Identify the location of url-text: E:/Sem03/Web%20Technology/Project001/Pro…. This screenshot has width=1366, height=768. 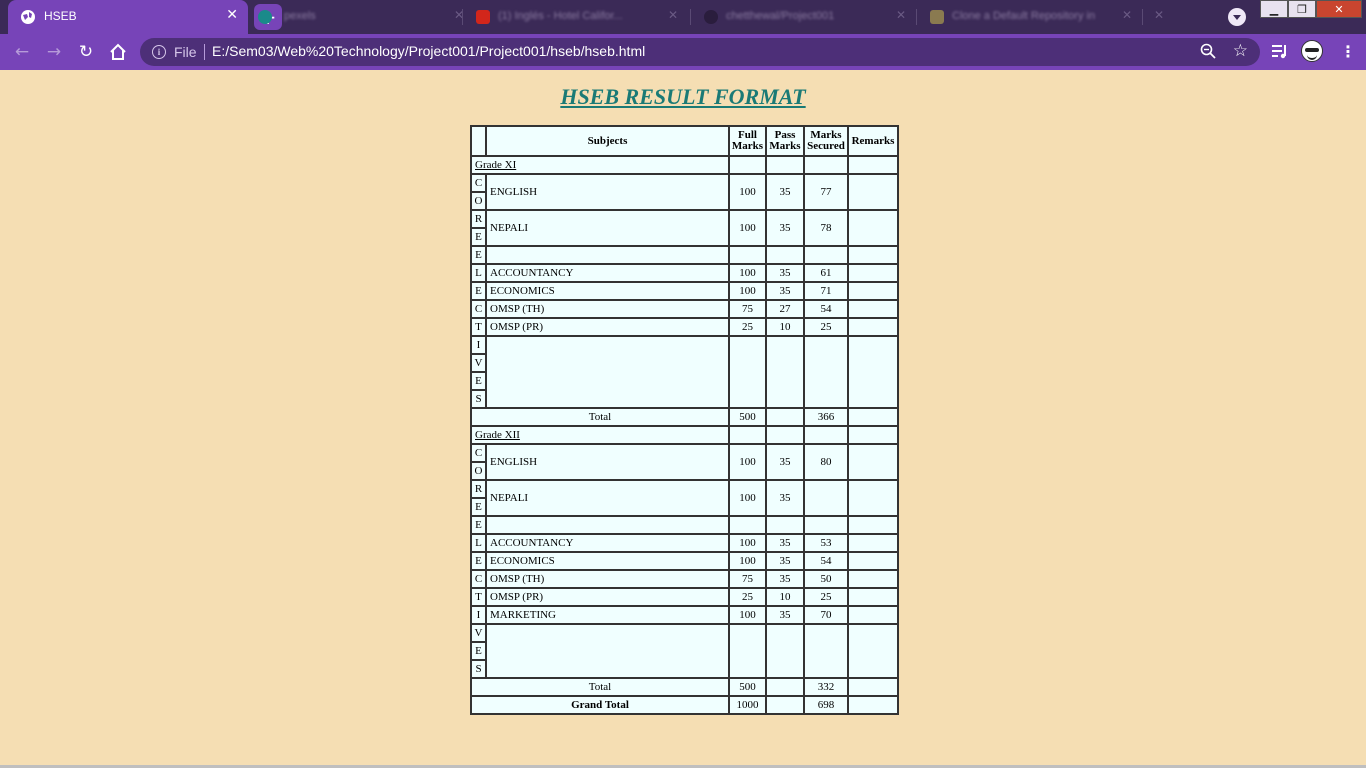
(428, 51).